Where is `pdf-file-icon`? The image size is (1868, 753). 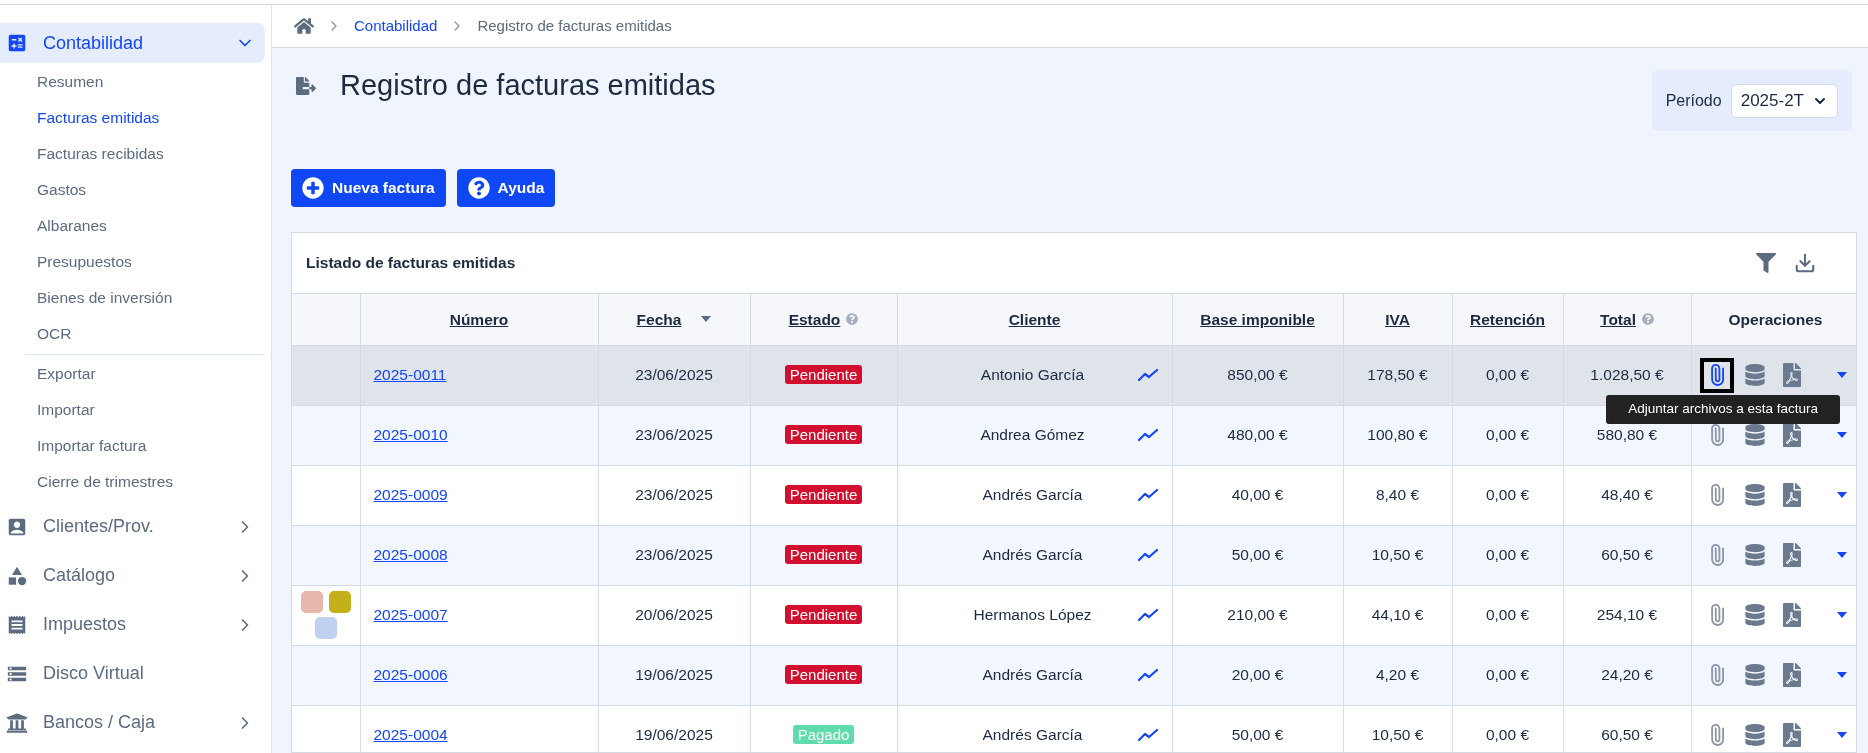
pdf-file-icon is located at coordinates (1791, 435).